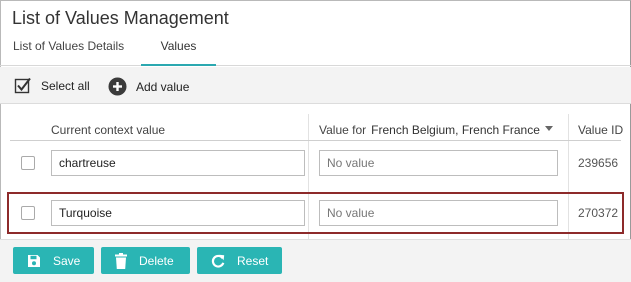  Describe the element at coordinates (315, 51) in the screenshot. I see `tab-bar: List of Values Details Values` at that location.